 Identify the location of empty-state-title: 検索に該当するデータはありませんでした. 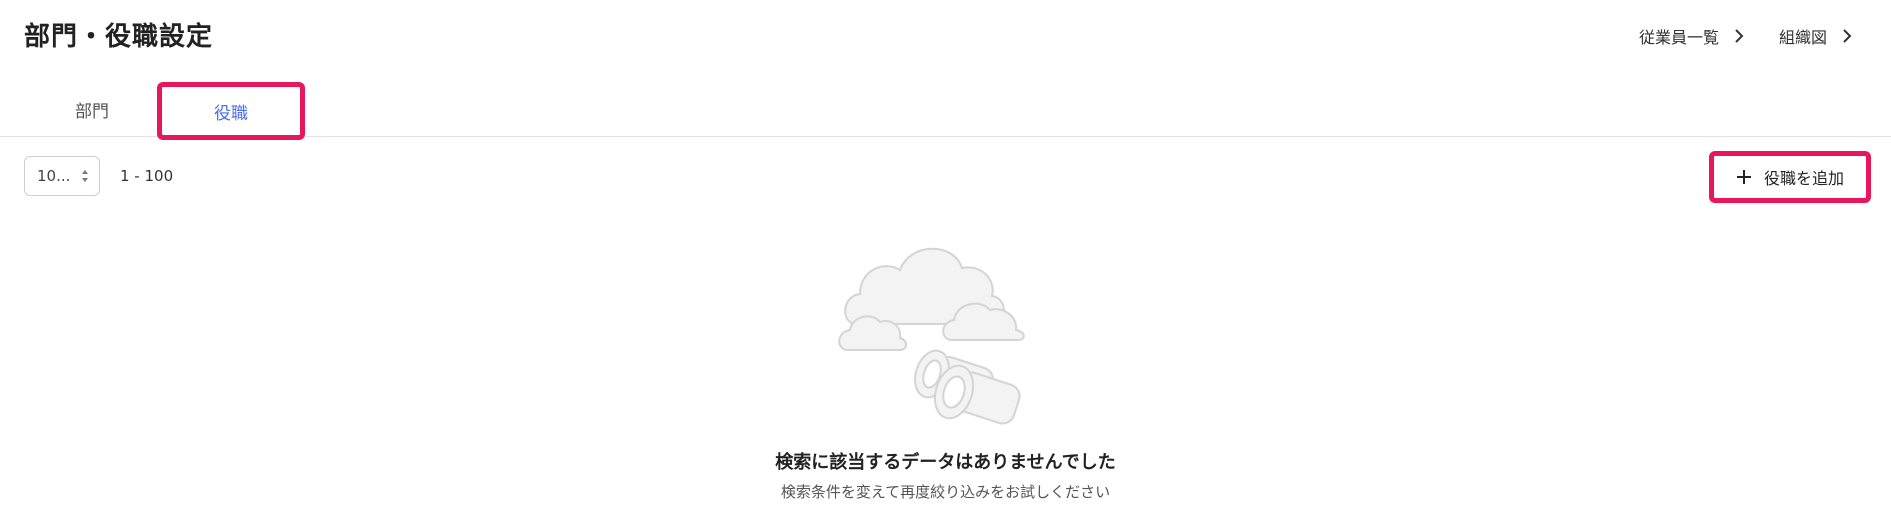
(945, 462).